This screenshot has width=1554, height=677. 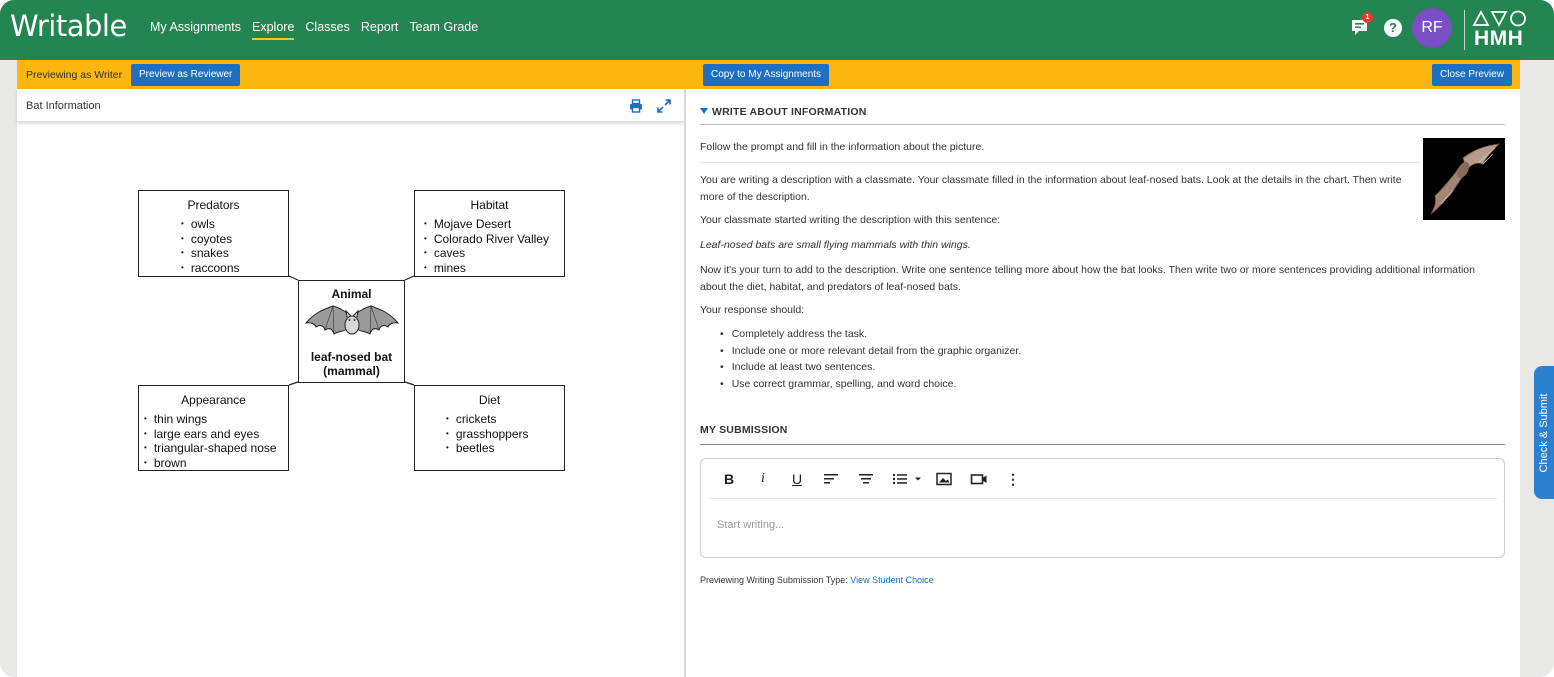 I want to click on hmh-logo-shapes-icon, so click(x=1499, y=18).